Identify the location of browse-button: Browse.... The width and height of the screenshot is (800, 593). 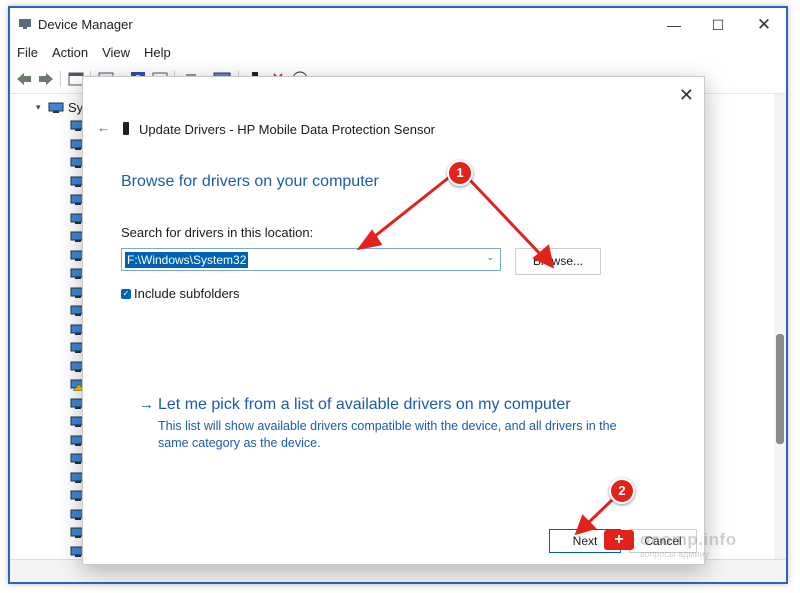
(558, 261).